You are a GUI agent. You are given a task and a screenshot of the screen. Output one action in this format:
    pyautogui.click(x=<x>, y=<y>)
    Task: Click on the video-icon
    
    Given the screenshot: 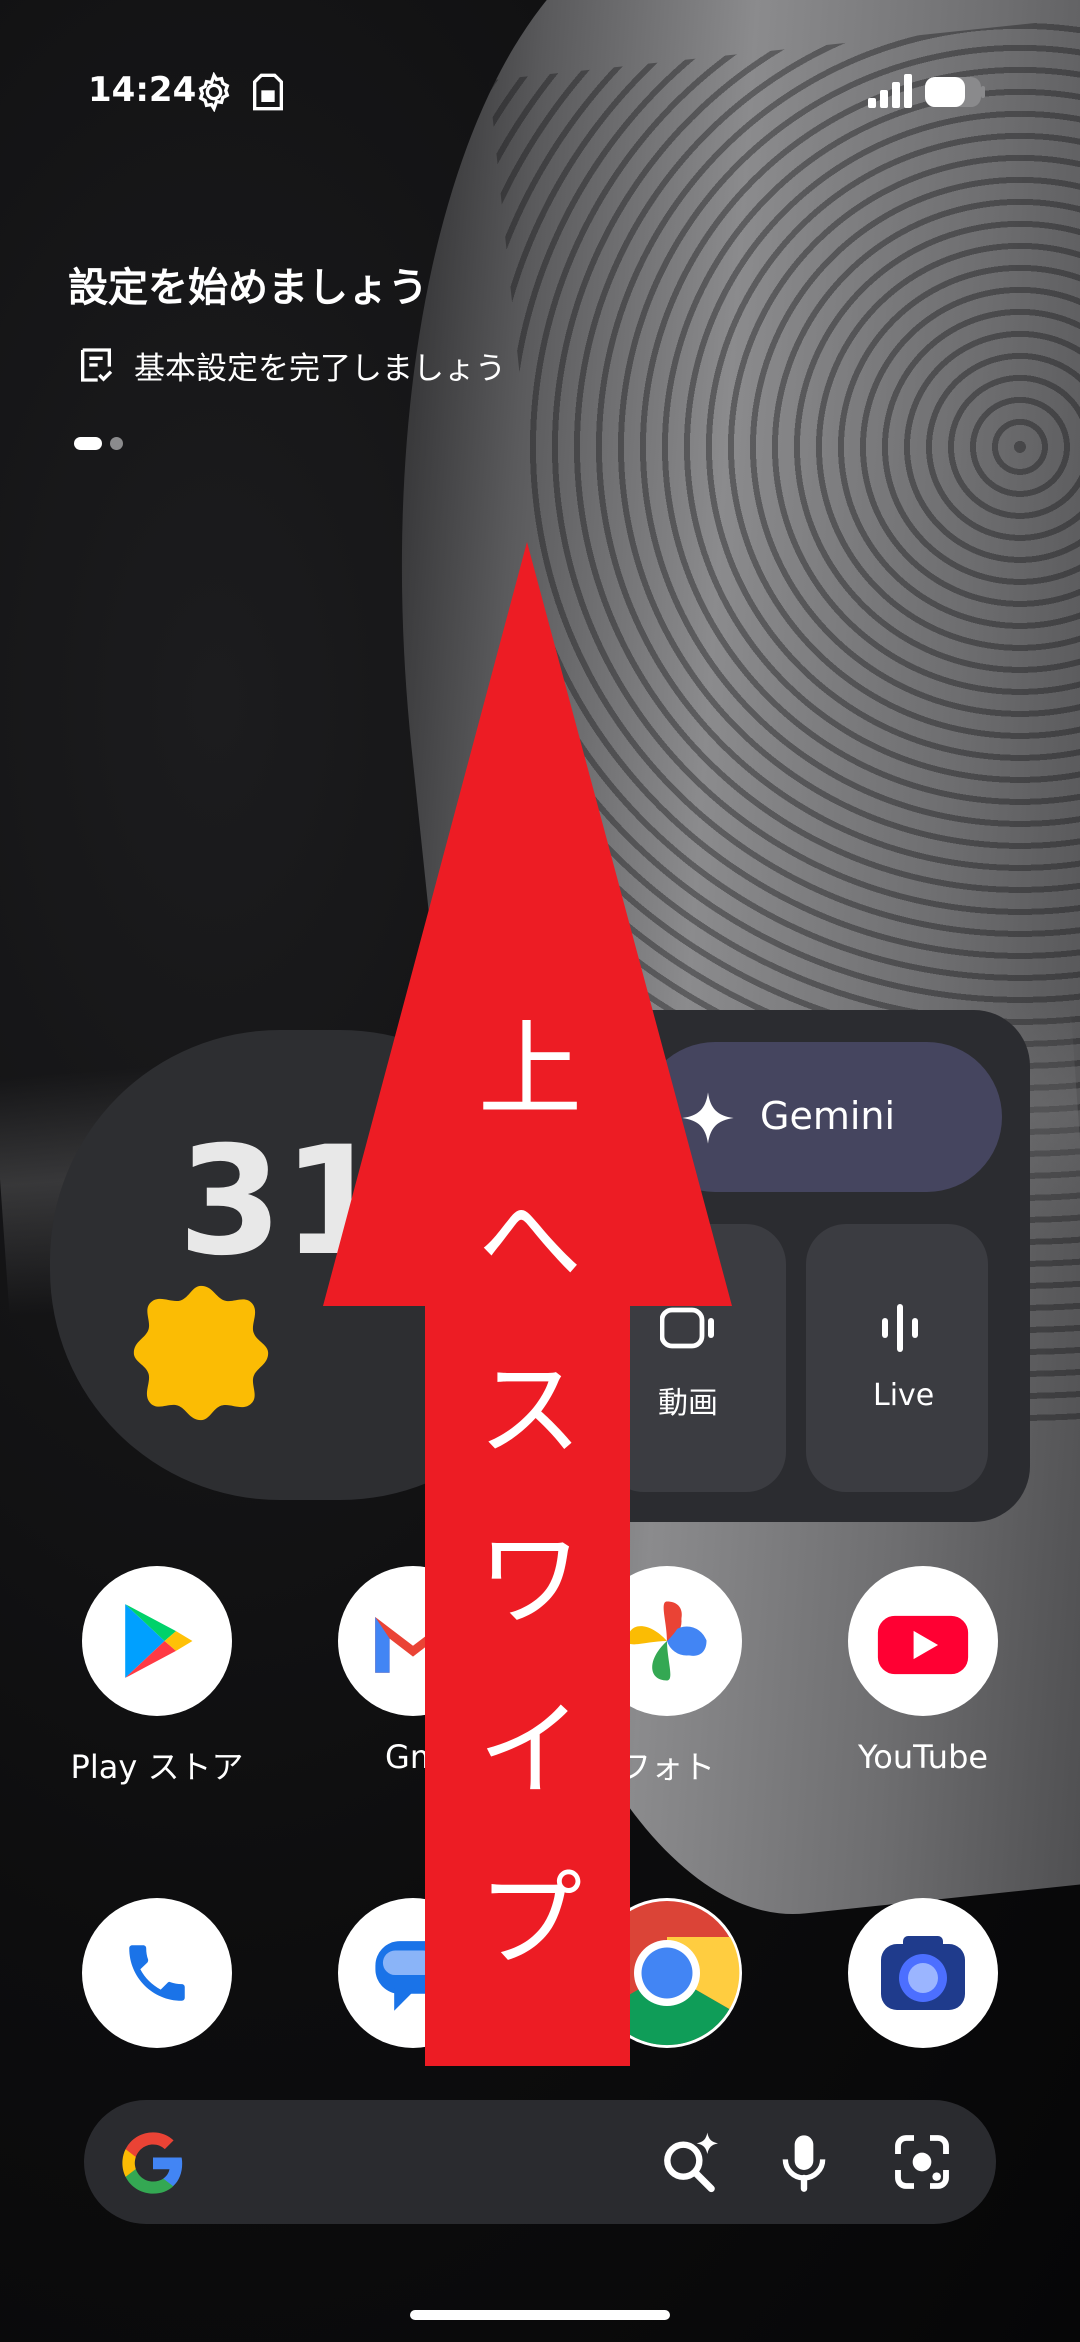 What is the action you would take?
    pyautogui.click(x=687, y=1328)
    